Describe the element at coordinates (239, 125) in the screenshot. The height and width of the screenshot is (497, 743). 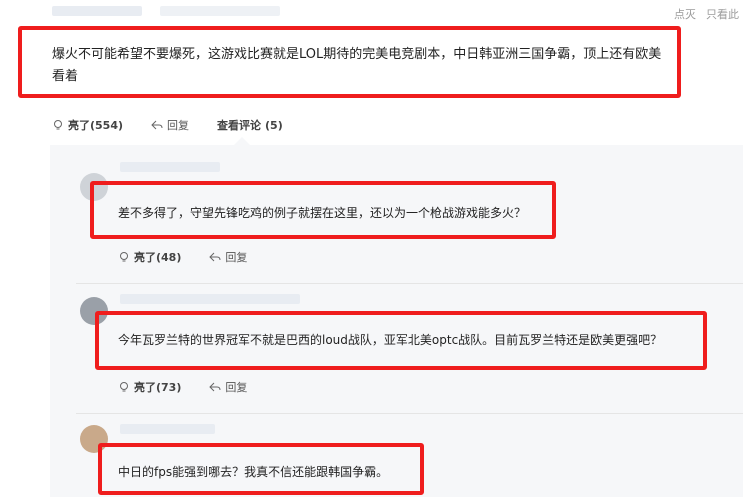
I see `view-comments-label: 查看评论` at that location.